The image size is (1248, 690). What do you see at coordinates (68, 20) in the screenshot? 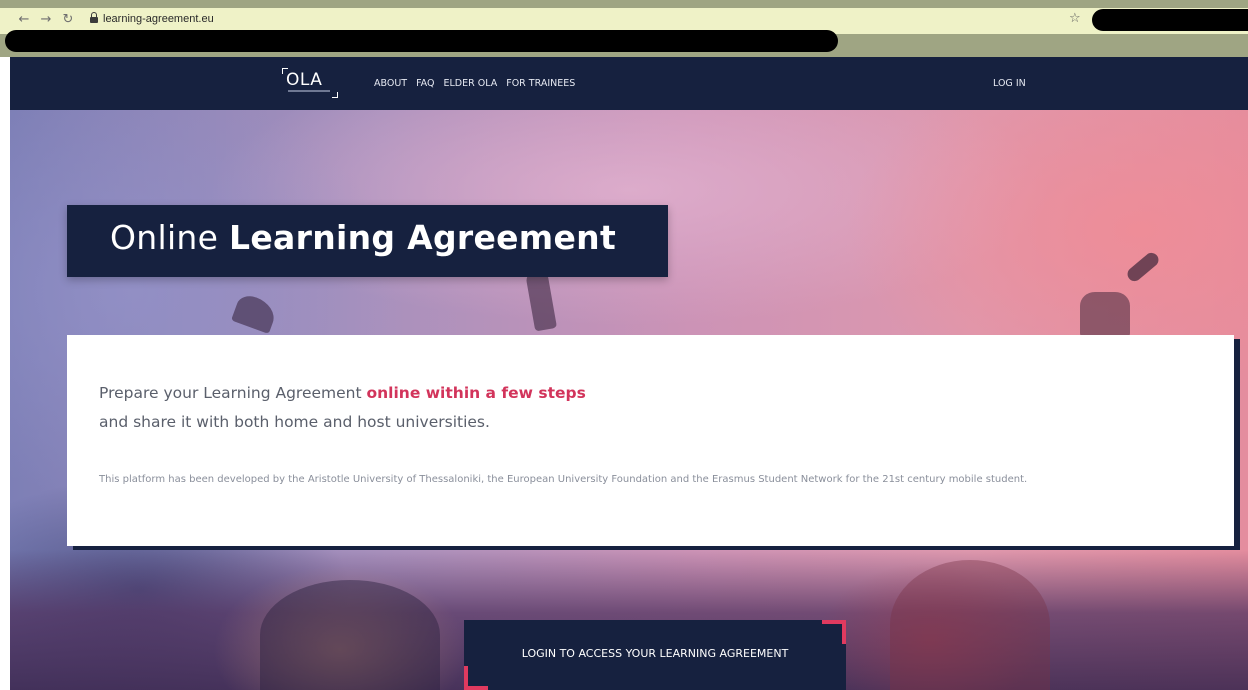
I see `reload-icon: ↻` at bounding box center [68, 20].